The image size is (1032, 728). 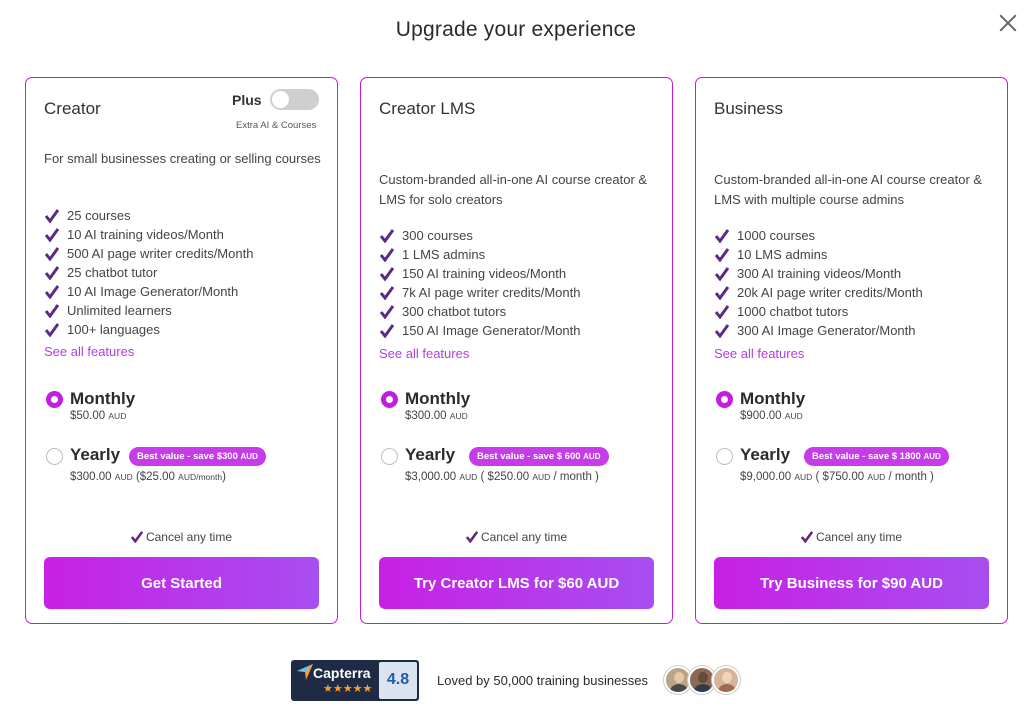 I want to click on capterra-name: Capterra, so click(x=342, y=673).